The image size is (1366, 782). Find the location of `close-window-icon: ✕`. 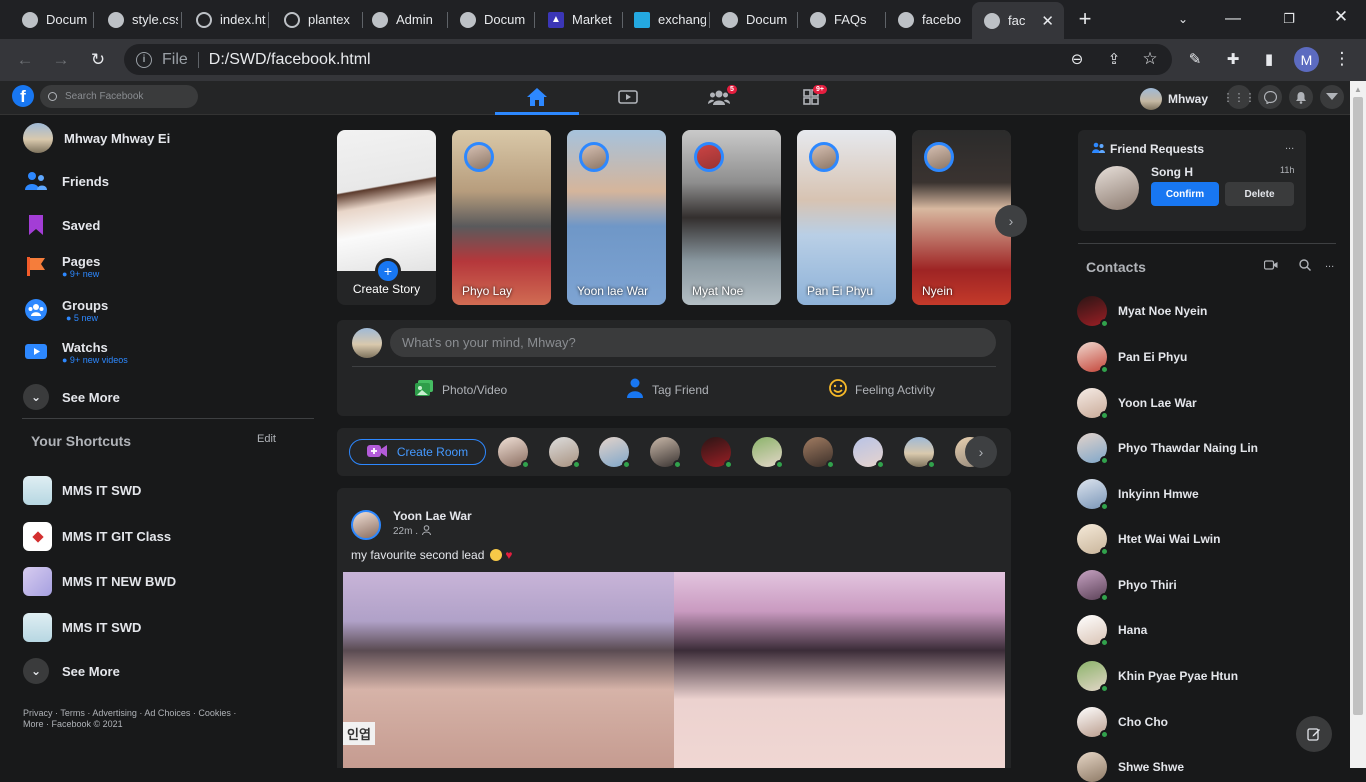

close-window-icon: ✕ is located at coordinates (1341, 17).